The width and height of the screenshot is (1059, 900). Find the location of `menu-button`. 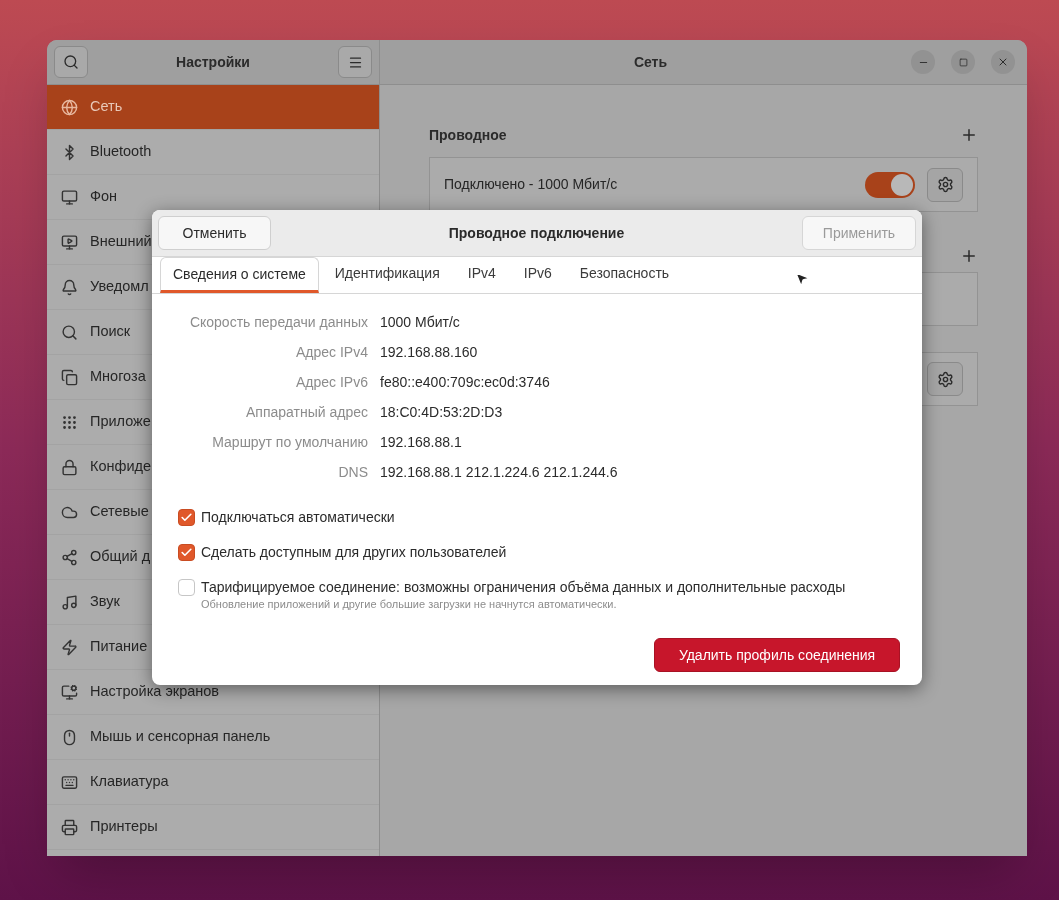

menu-button is located at coordinates (355, 62).